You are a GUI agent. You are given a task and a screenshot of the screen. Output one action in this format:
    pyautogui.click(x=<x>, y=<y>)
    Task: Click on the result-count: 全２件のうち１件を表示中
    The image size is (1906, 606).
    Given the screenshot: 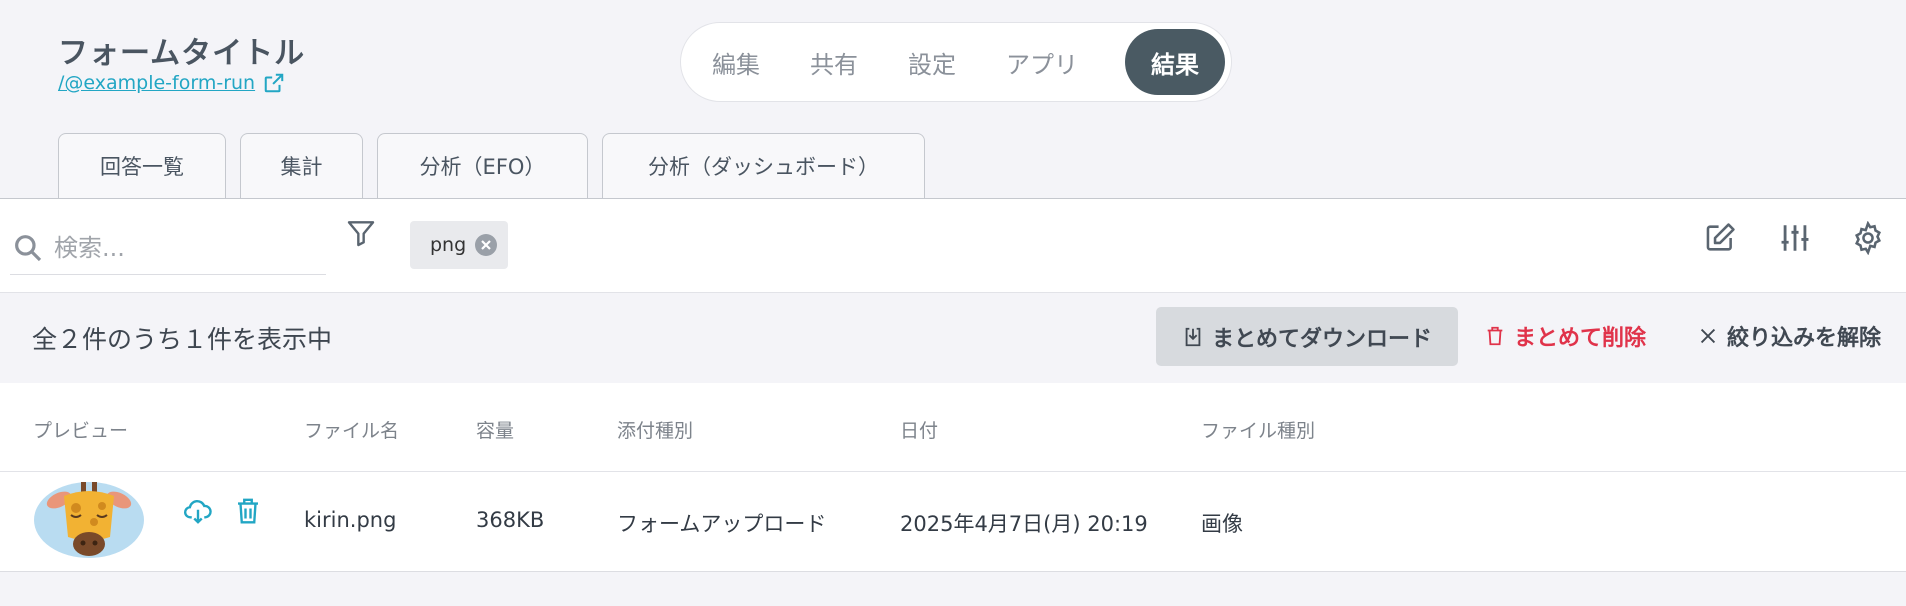 What is the action you would take?
    pyautogui.click(x=182, y=339)
    